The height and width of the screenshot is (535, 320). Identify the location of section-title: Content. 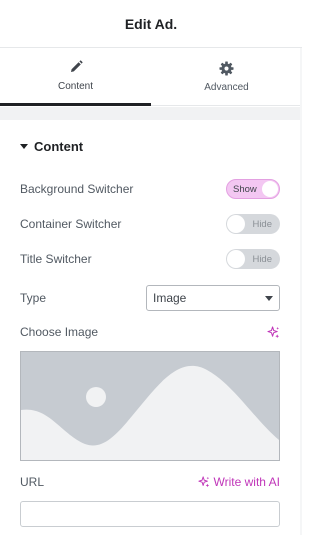
(59, 146).